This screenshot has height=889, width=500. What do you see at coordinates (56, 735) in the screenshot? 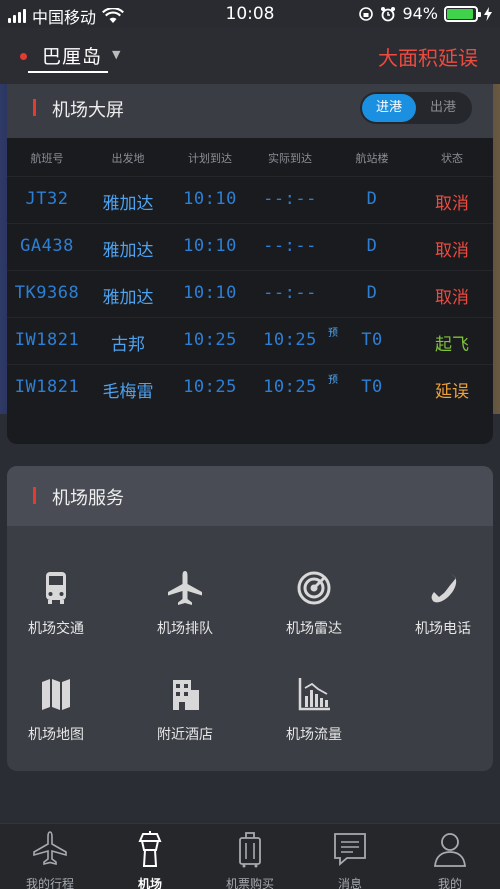
I see `service-label: 机场地图` at bounding box center [56, 735].